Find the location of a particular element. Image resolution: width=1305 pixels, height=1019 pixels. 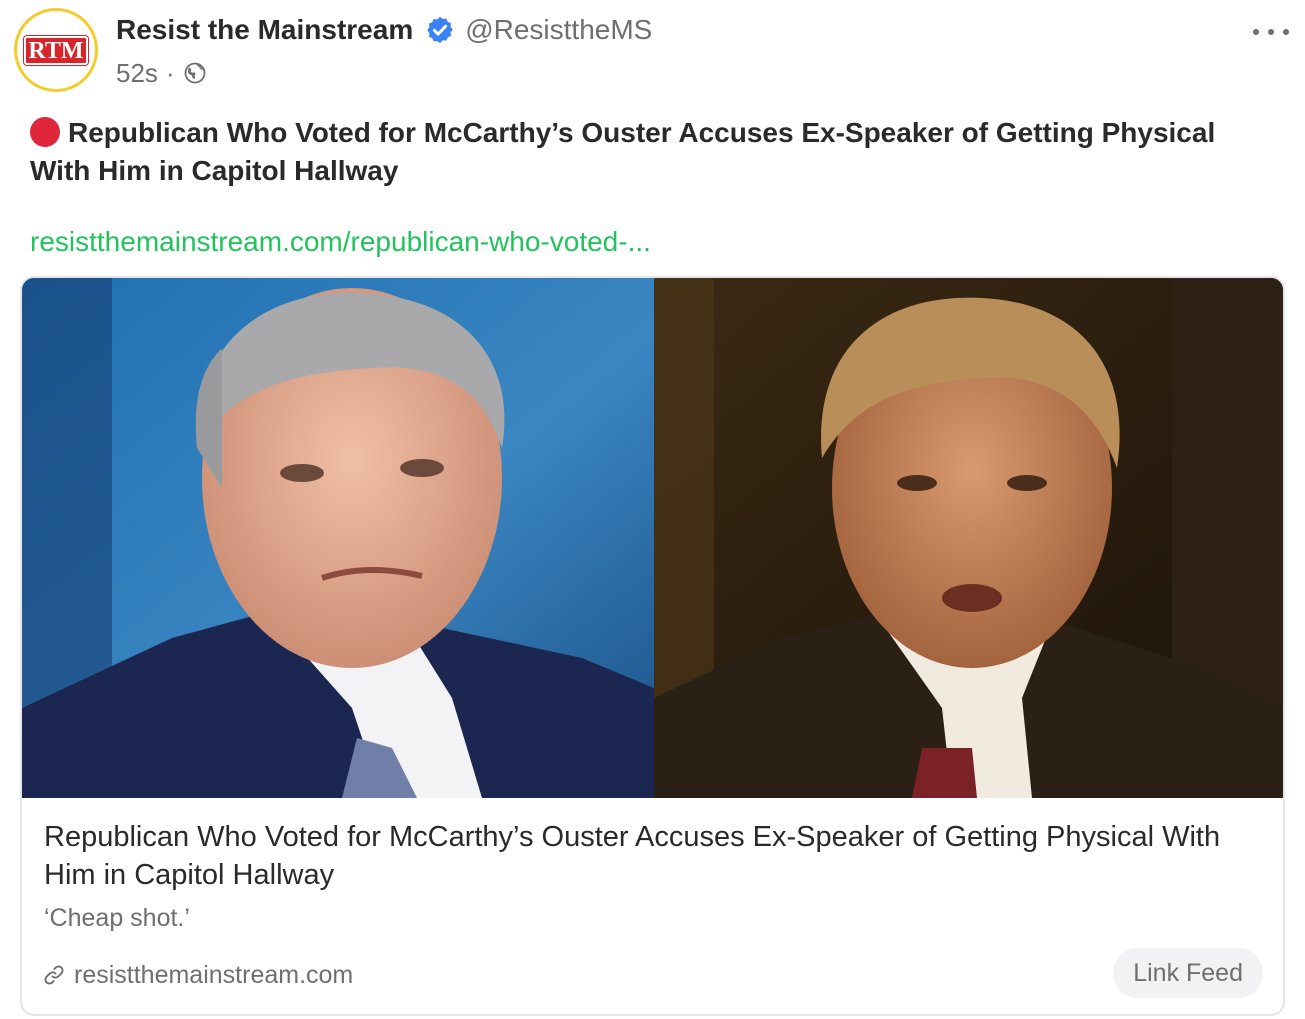

link-feed-button: Link Feed is located at coordinates (1188, 973).